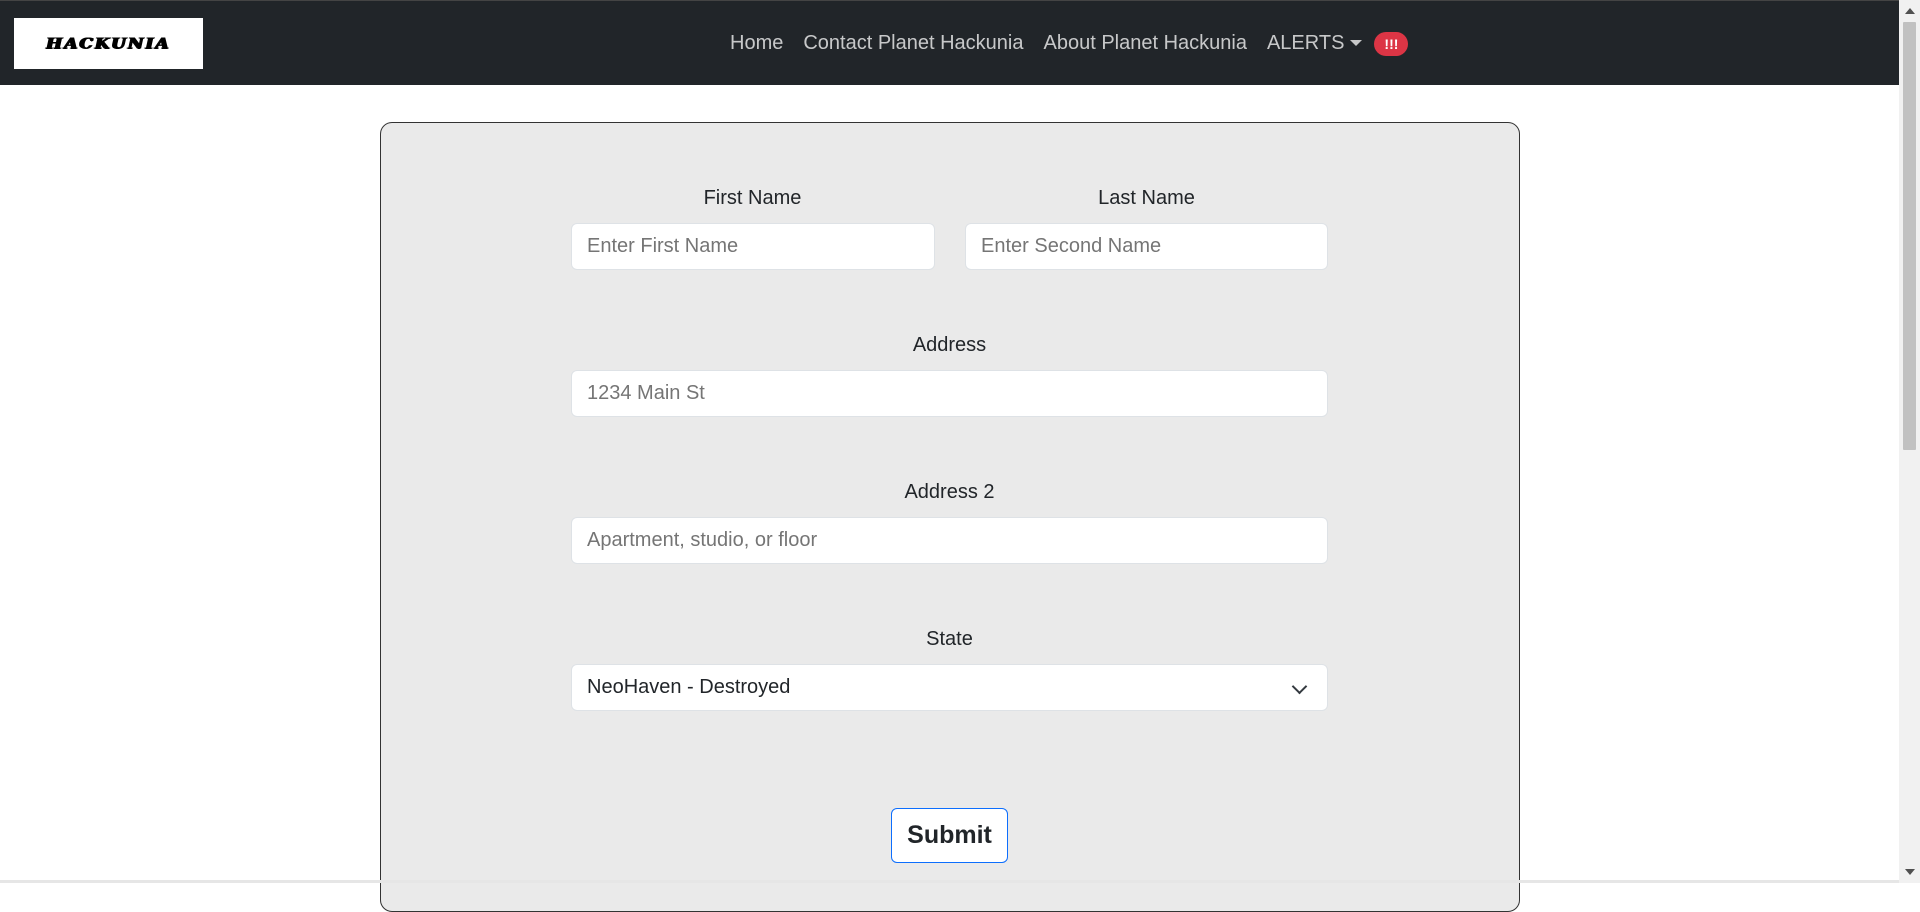 The width and height of the screenshot is (1920, 912). Describe the element at coordinates (1299, 686) in the screenshot. I see `chevron-down-icon` at that location.